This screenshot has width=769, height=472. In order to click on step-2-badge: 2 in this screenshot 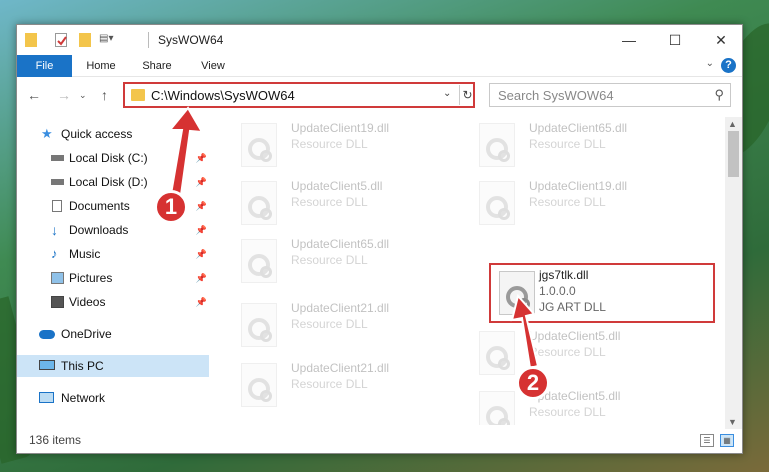, I will do `click(533, 383)`.